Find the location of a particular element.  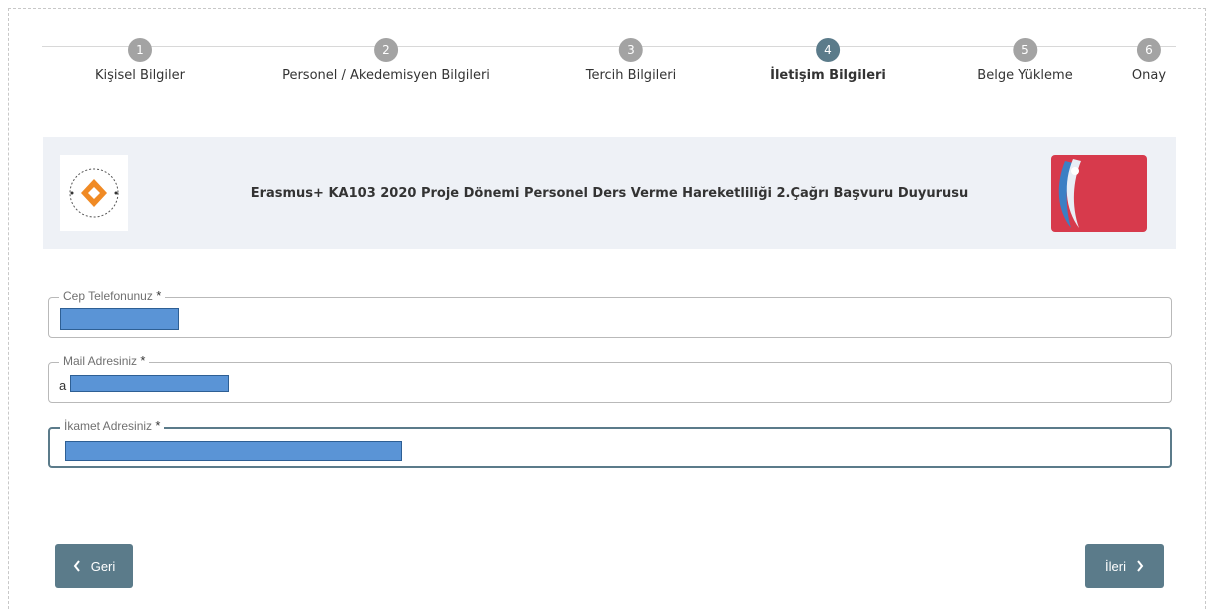

step-number: 3 is located at coordinates (631, 50).